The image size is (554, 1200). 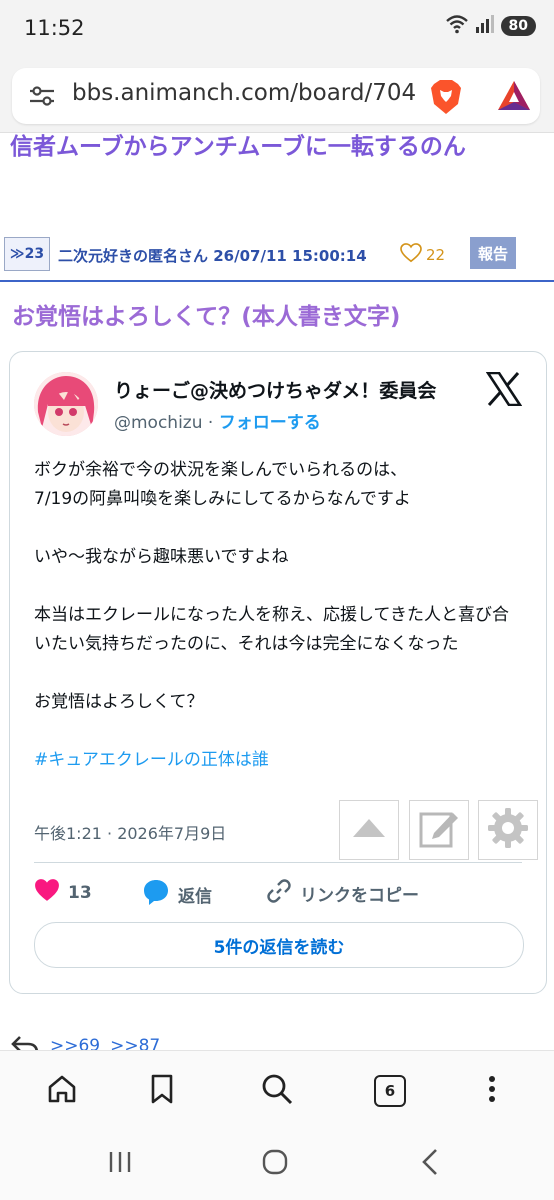 What do you see at coordinates (206, 317) in the screenshot?
I see `post-title: お覚悟はよろしくて？(本人書き文字)` at bounding box center [206, 317].